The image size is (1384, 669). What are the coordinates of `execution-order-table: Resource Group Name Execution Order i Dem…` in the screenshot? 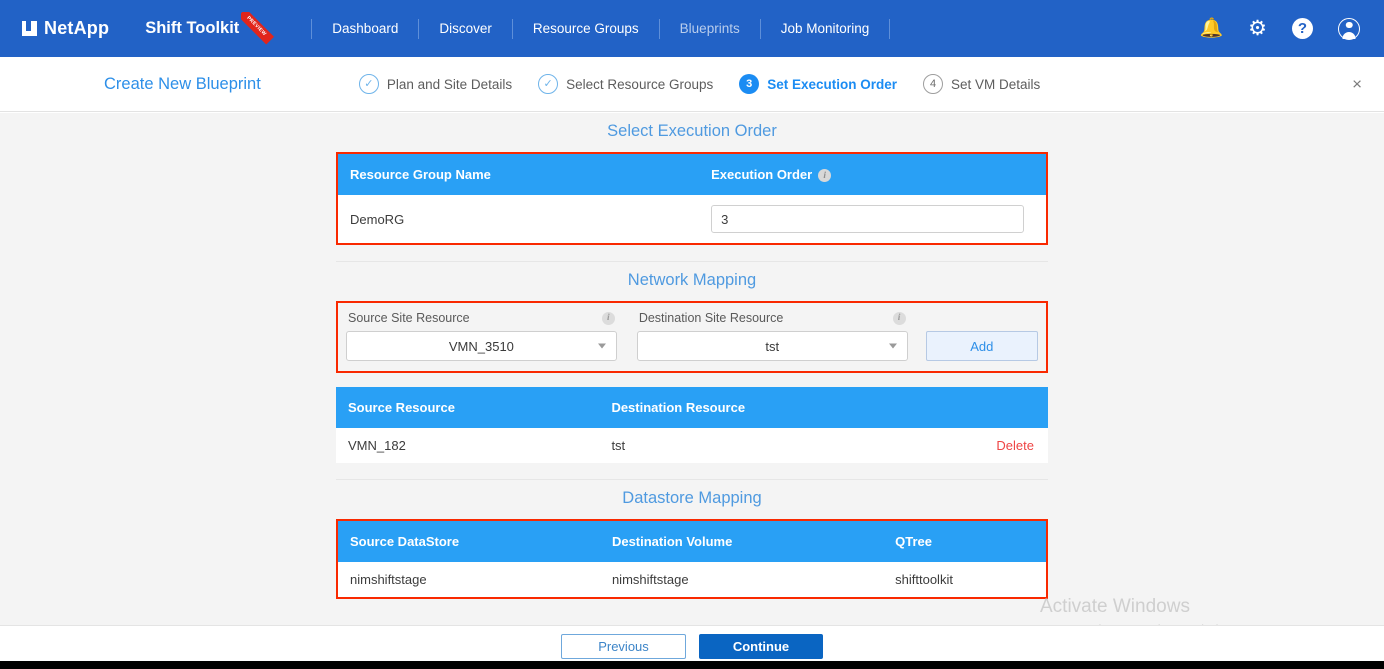 It's located at (692, 199).